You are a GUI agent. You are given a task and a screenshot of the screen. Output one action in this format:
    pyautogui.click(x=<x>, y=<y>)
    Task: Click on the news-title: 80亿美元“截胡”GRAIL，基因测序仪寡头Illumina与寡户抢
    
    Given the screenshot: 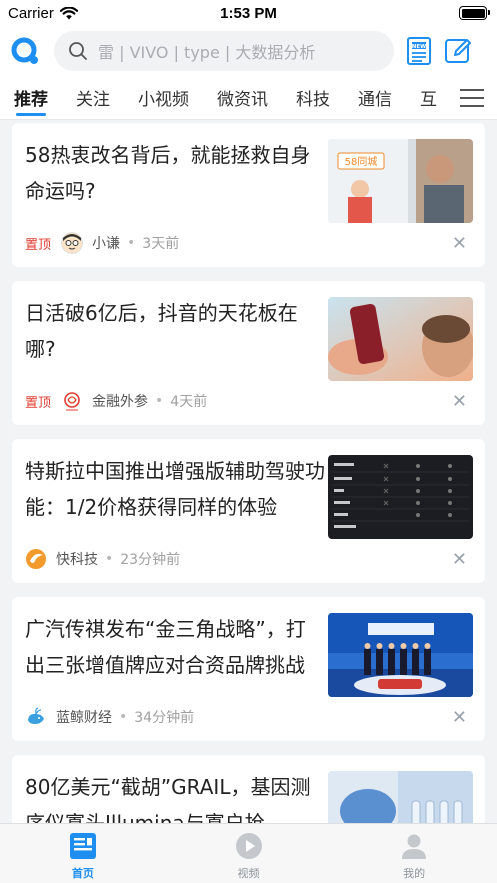 What is the action you would take?
    pyautogui.click(x=175, y=796)
    